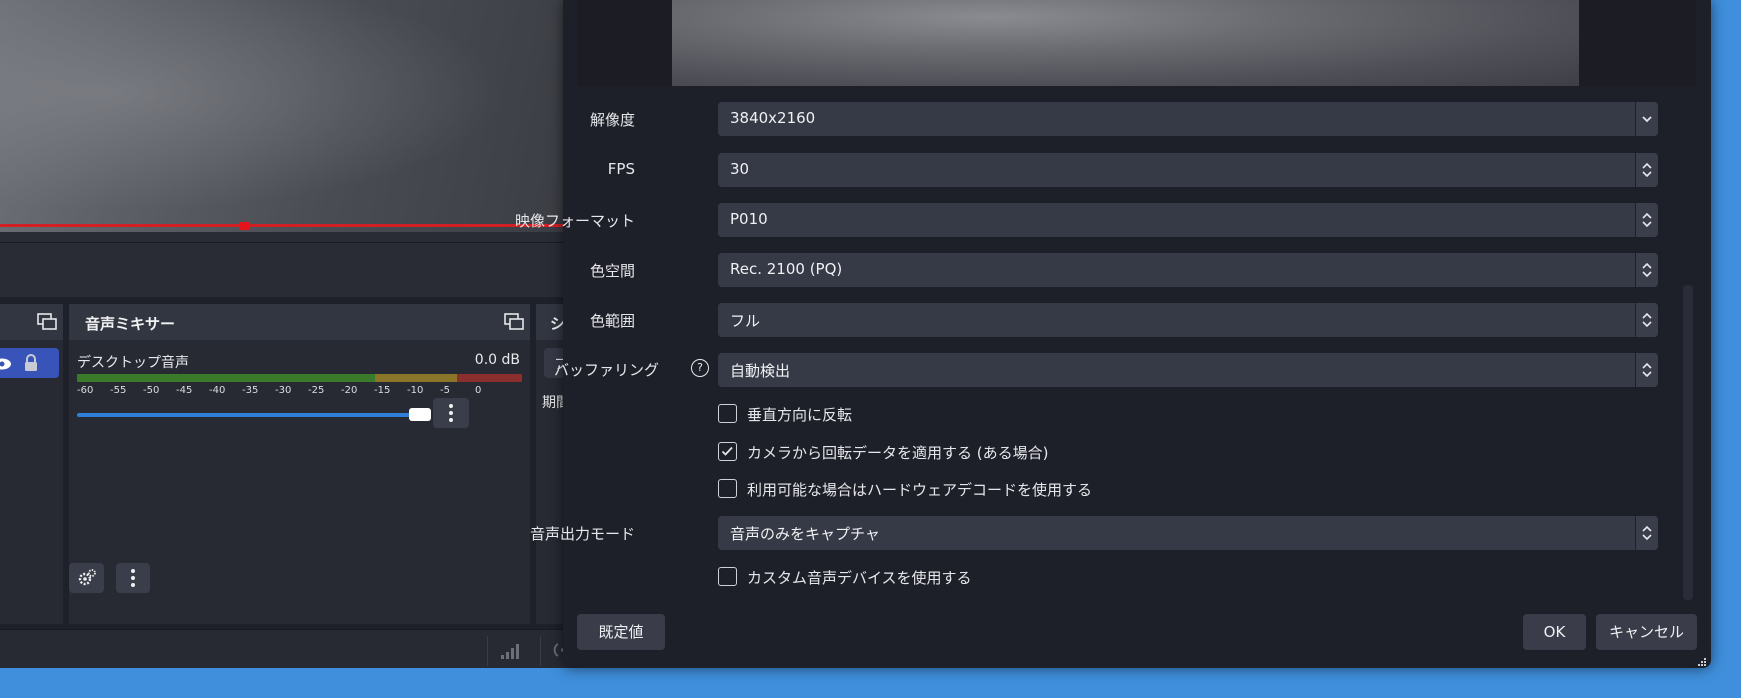 The width and height of the screenshot is (1741, 698). I want to click on preview-bottom-bar, so click(285, 237).